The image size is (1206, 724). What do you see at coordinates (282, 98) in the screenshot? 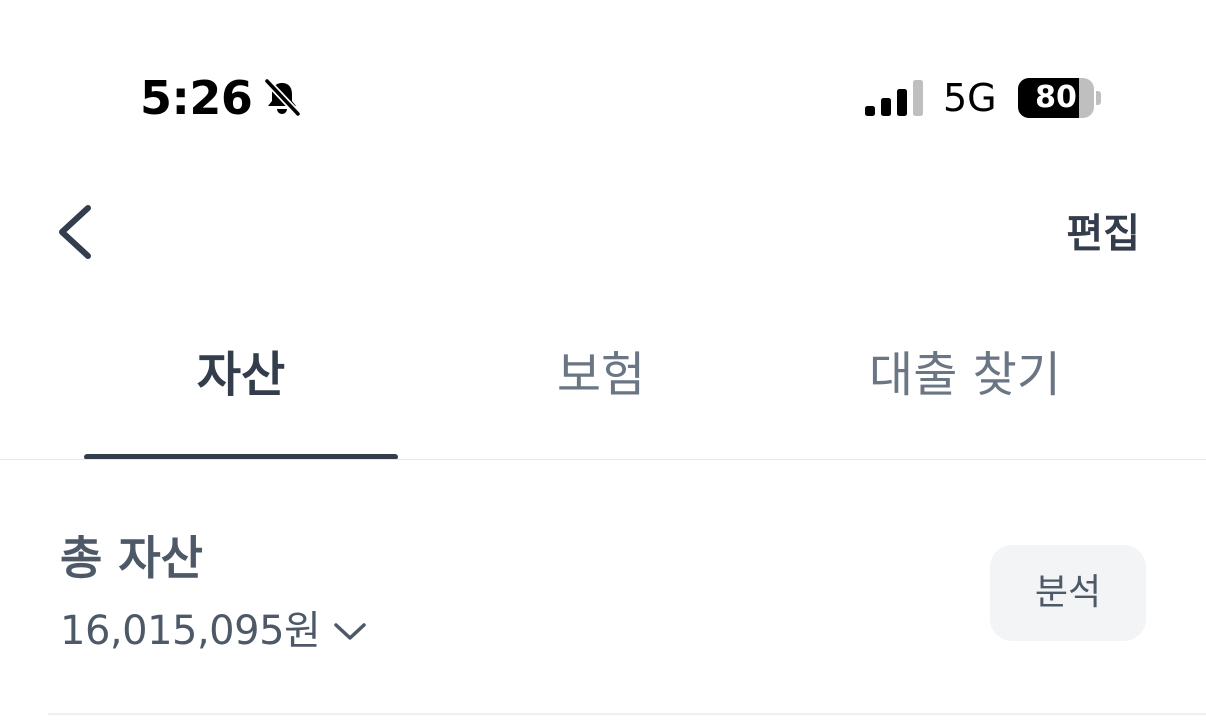
I see `bell-slash-icon` at bounding box center [282, 98].